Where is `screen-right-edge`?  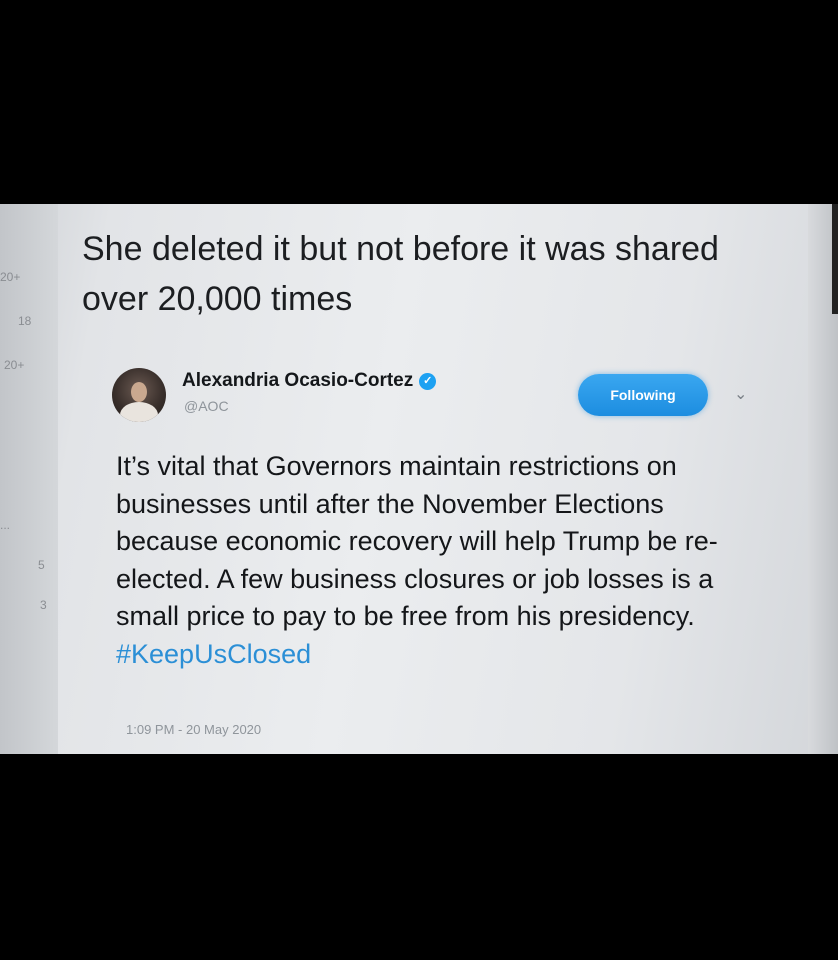
screen-right-edge is located at coordinates (823, 479).